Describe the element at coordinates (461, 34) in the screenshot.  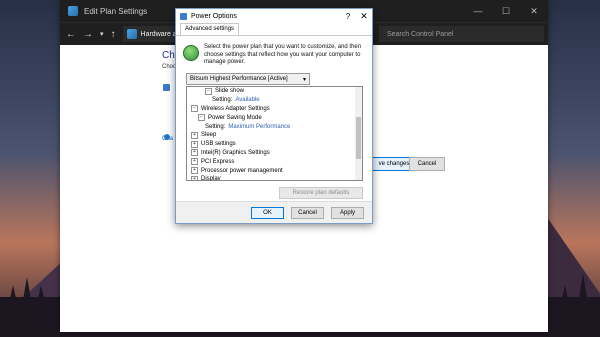
I see `search-input: Search Control Panel` at that location.